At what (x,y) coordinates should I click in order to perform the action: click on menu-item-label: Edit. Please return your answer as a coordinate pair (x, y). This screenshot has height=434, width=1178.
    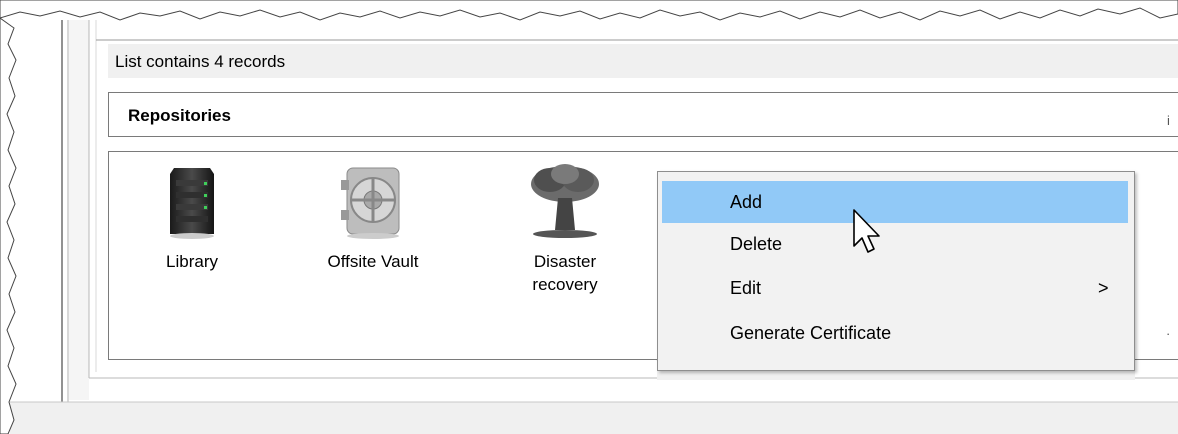
    Looking at the image, I should click on (746, 288).